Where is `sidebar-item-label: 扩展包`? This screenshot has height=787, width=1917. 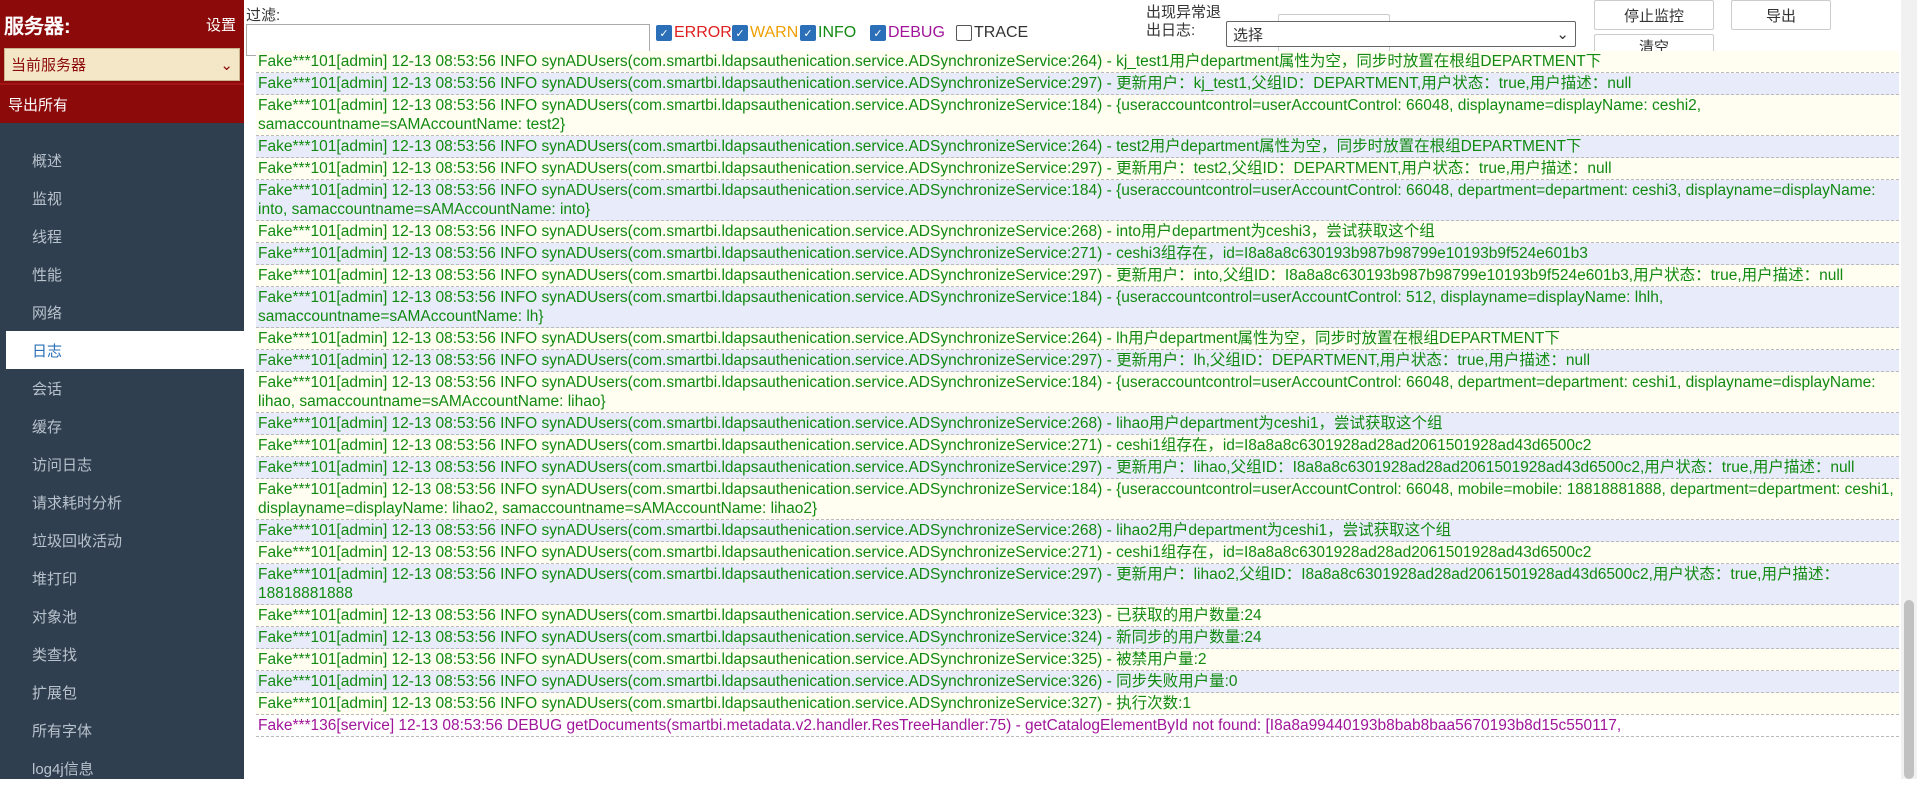
sidebar-item-label: 扩展包 is located at coordinates (55, 693).